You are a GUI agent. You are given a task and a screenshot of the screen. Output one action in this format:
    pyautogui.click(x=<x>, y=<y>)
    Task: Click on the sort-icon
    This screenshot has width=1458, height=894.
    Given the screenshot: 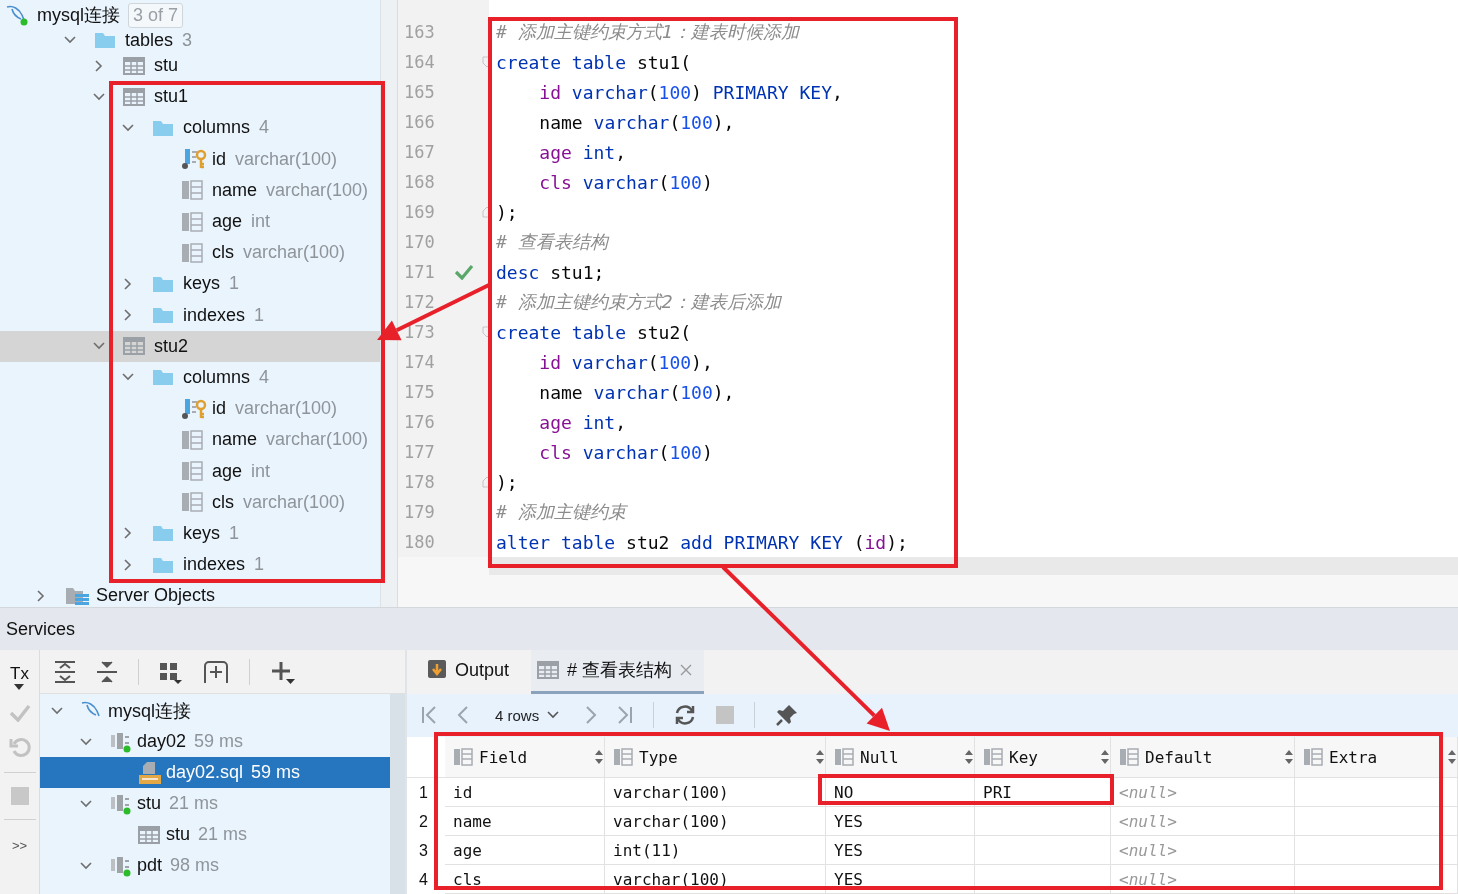 What is the action you would take?
    pyautogui.click(x=1452, y=757)
    